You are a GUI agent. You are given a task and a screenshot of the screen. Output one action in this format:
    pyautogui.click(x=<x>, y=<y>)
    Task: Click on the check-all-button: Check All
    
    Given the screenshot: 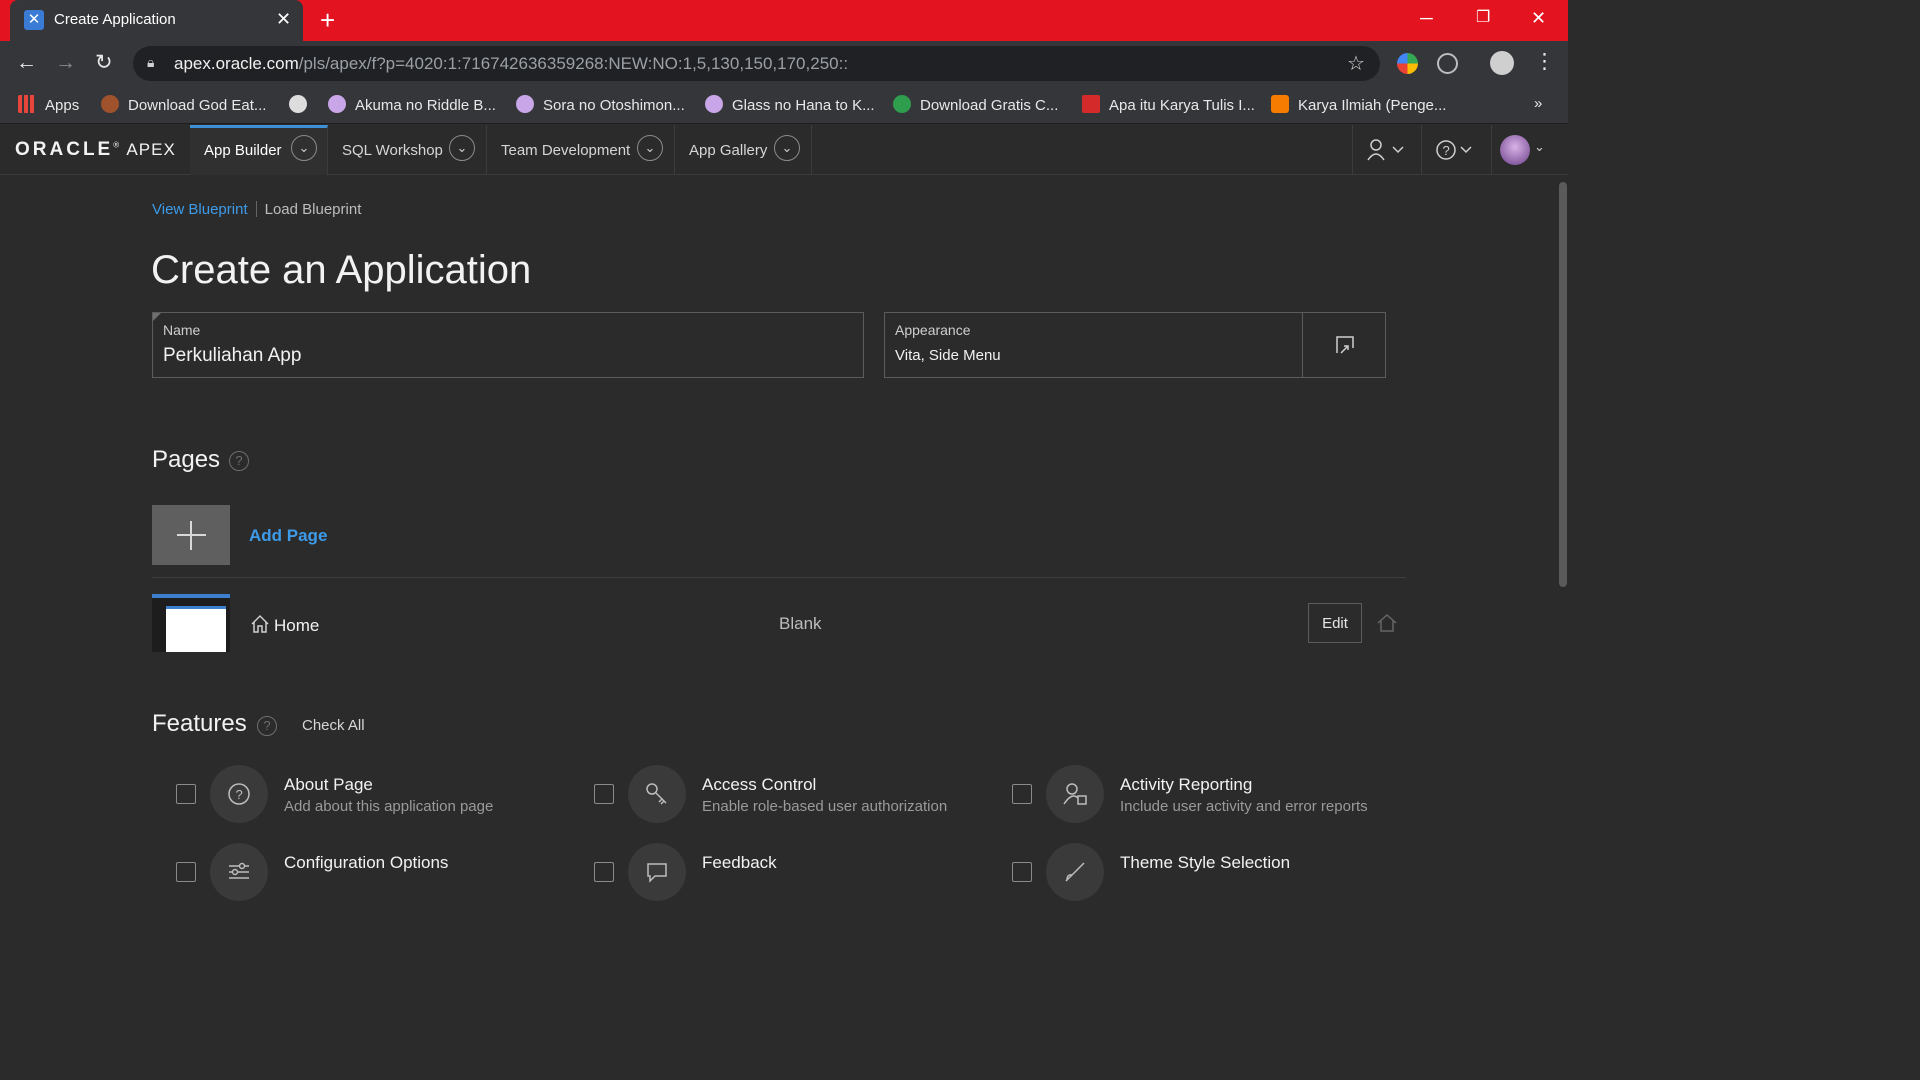 What is the action you would take?
    pyautogui.click(x=333, y=725)
    